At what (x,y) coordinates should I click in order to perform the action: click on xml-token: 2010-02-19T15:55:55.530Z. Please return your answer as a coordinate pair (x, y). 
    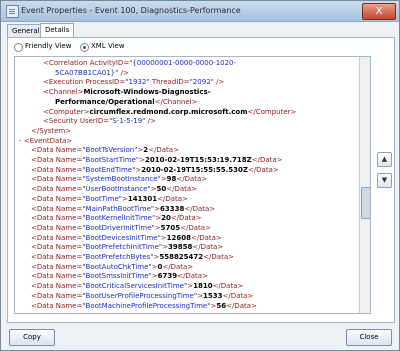
    Looking at the image, I should click on (194, 169).